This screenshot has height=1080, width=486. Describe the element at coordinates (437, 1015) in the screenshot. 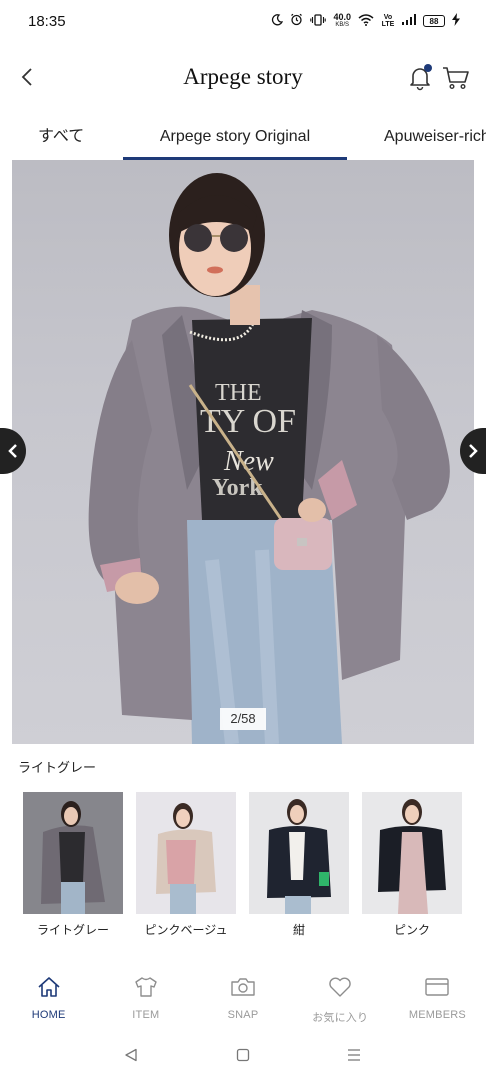

I see `nav-label: MEMBERS` at that location.